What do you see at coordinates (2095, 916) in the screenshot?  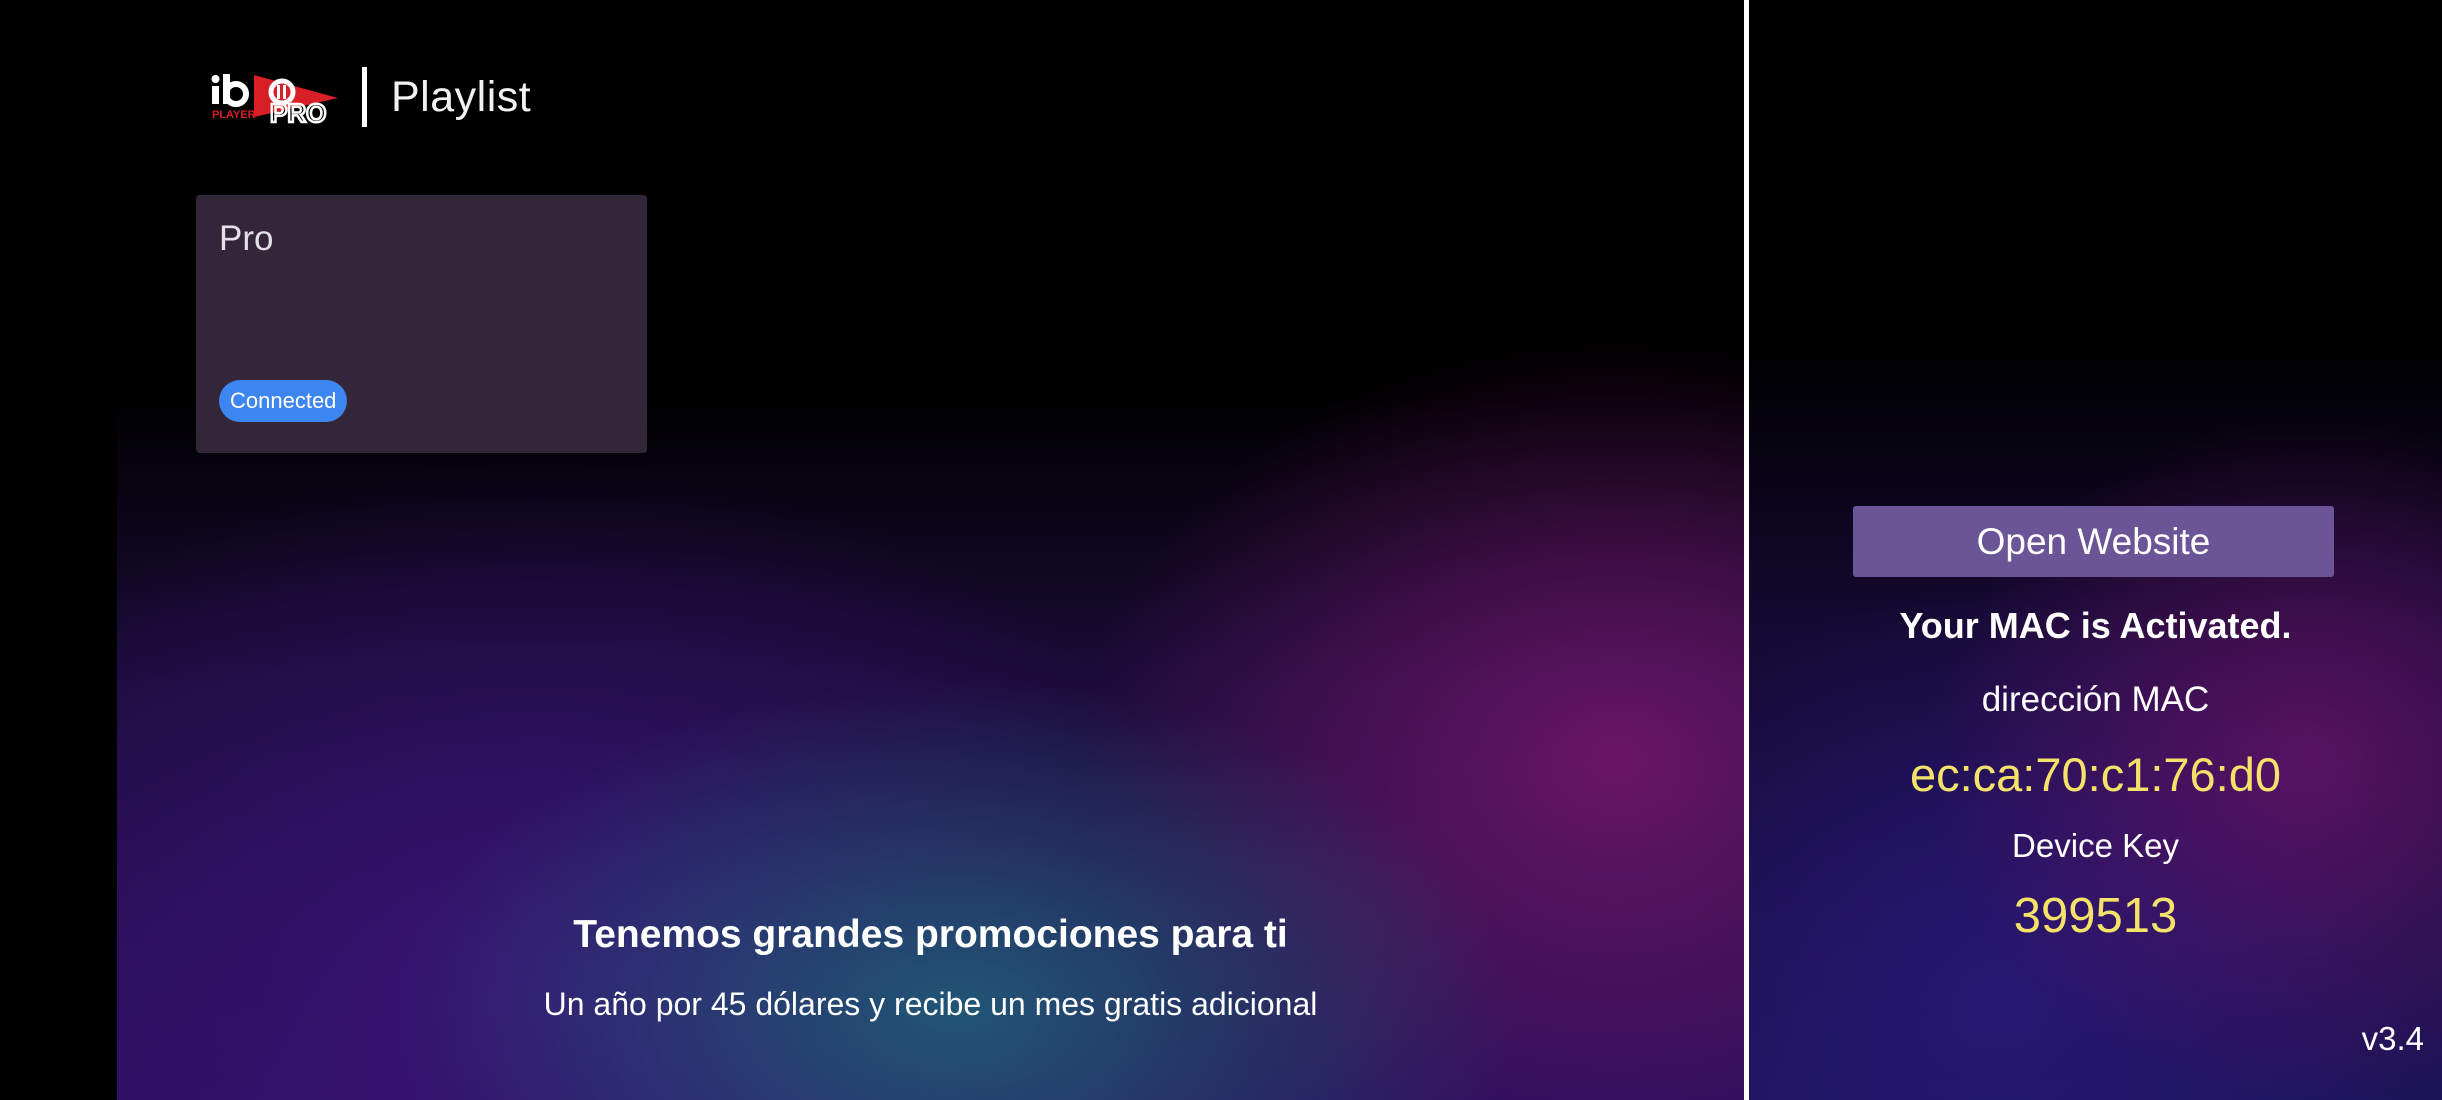 I see `device-key-value: 399513` at bounding box center [2095, 916].